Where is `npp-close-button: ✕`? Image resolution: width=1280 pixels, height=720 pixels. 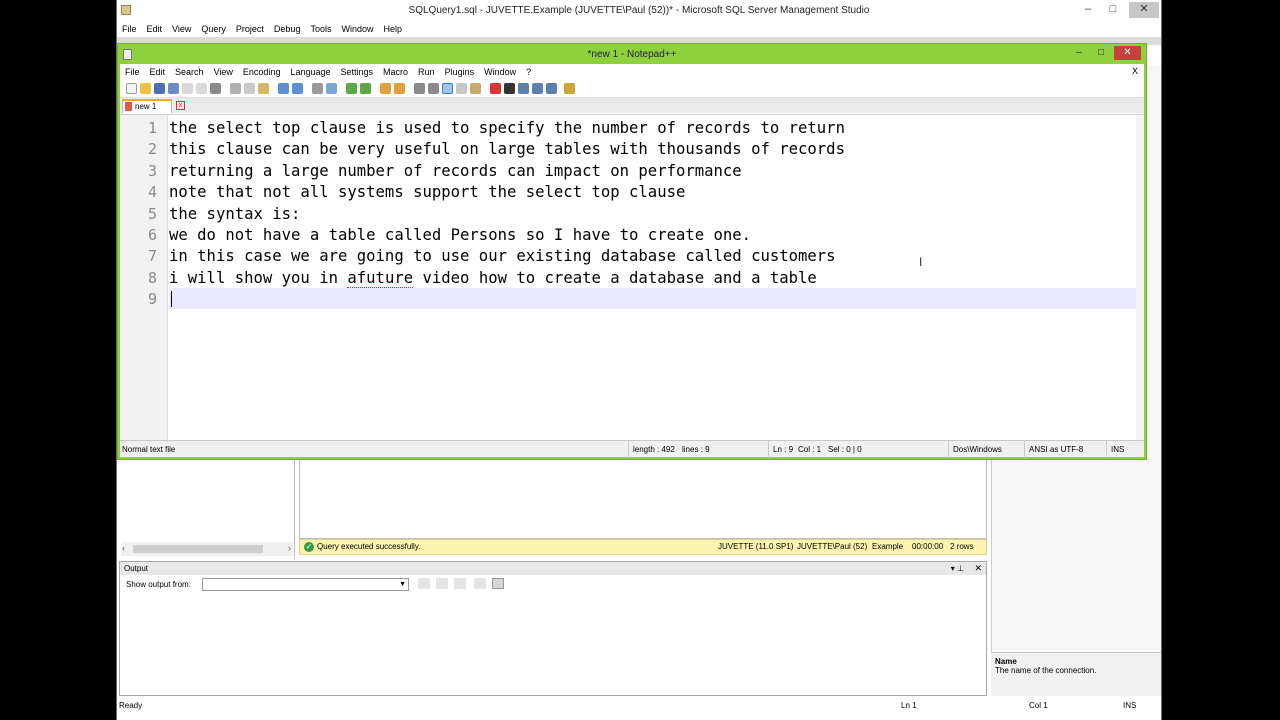 npp-close-button: ✕ is located at coordinates (1127, 53).